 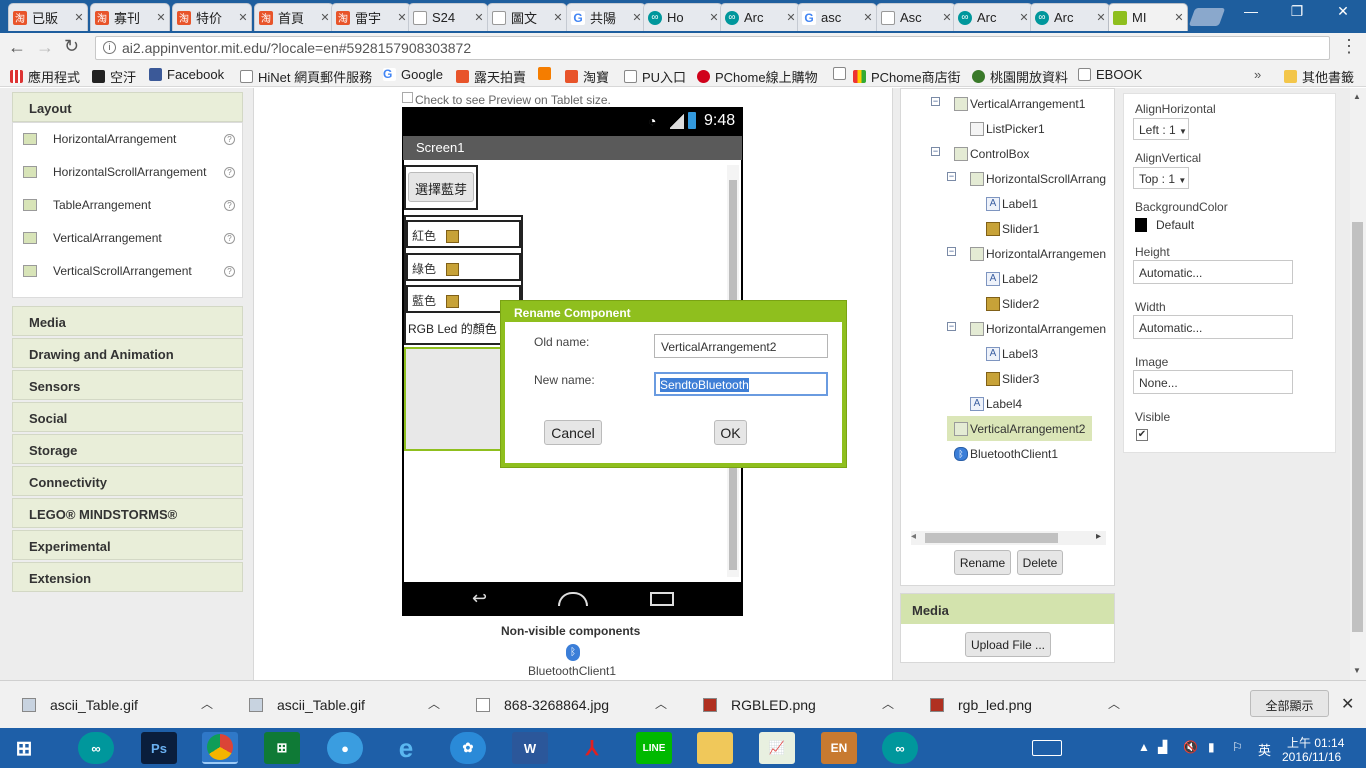 I want to click on tree-item: Slider1, so click(x=1012, y=229).